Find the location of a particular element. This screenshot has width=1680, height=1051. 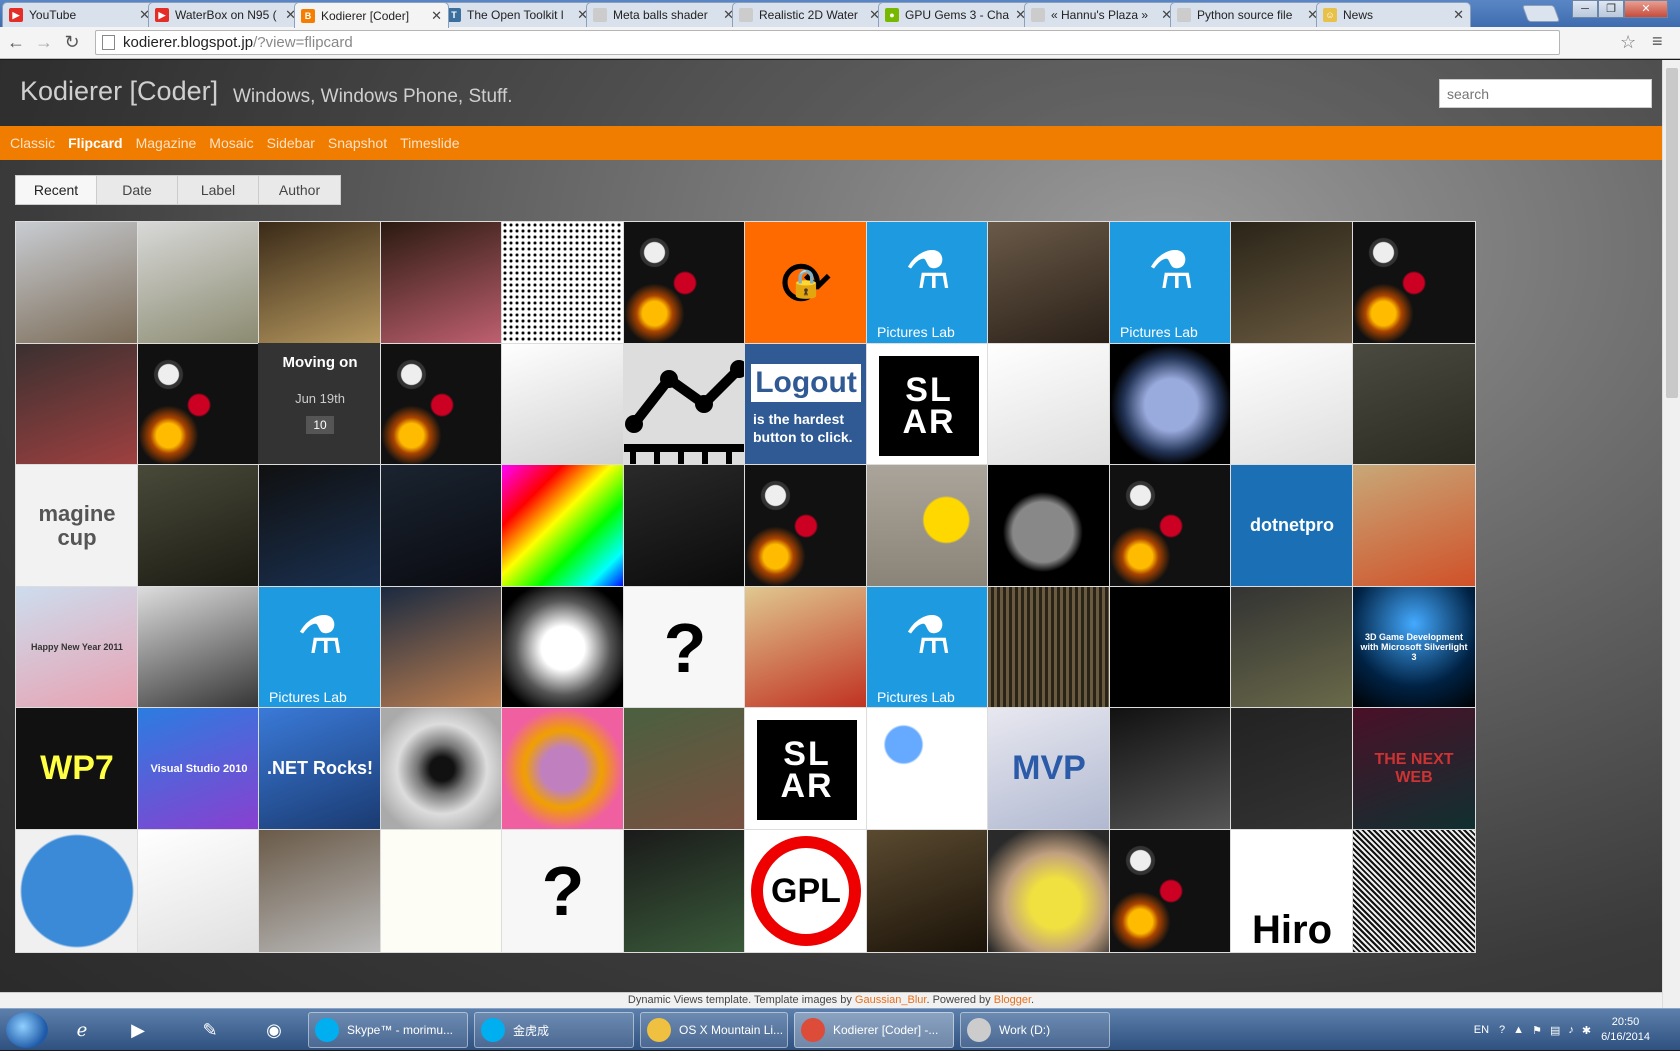

post-thumbnail-card: MVP is located at coordinates (1049, 769).